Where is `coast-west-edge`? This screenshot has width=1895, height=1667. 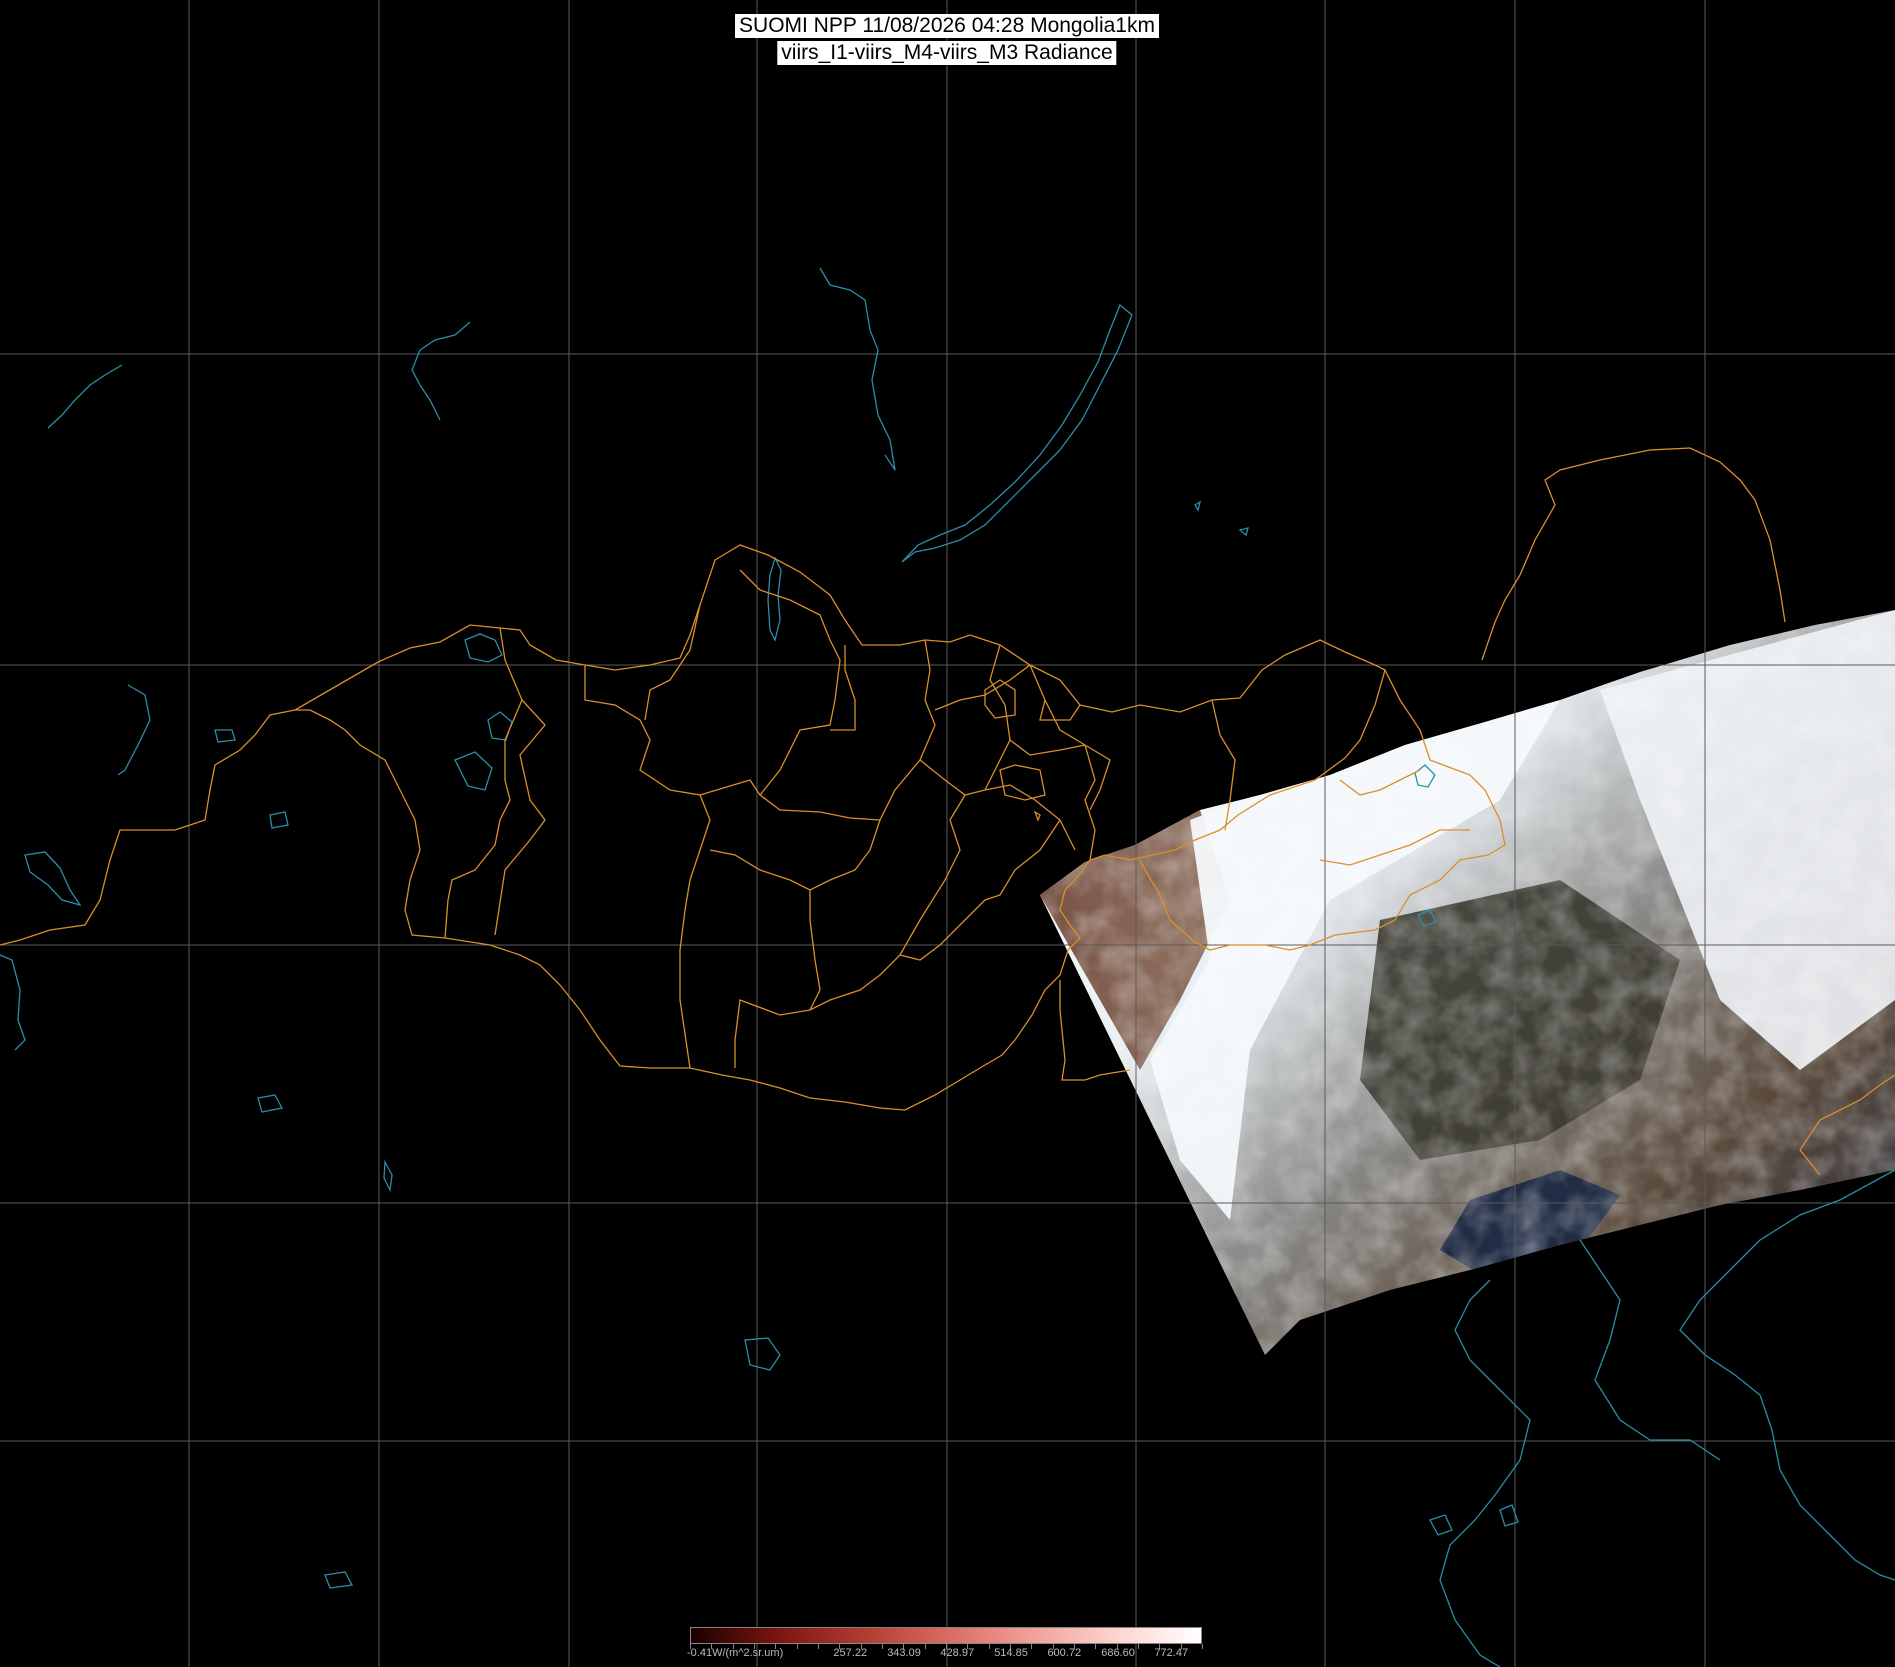
coast-west-edge is located at coordinates (13, 1002).